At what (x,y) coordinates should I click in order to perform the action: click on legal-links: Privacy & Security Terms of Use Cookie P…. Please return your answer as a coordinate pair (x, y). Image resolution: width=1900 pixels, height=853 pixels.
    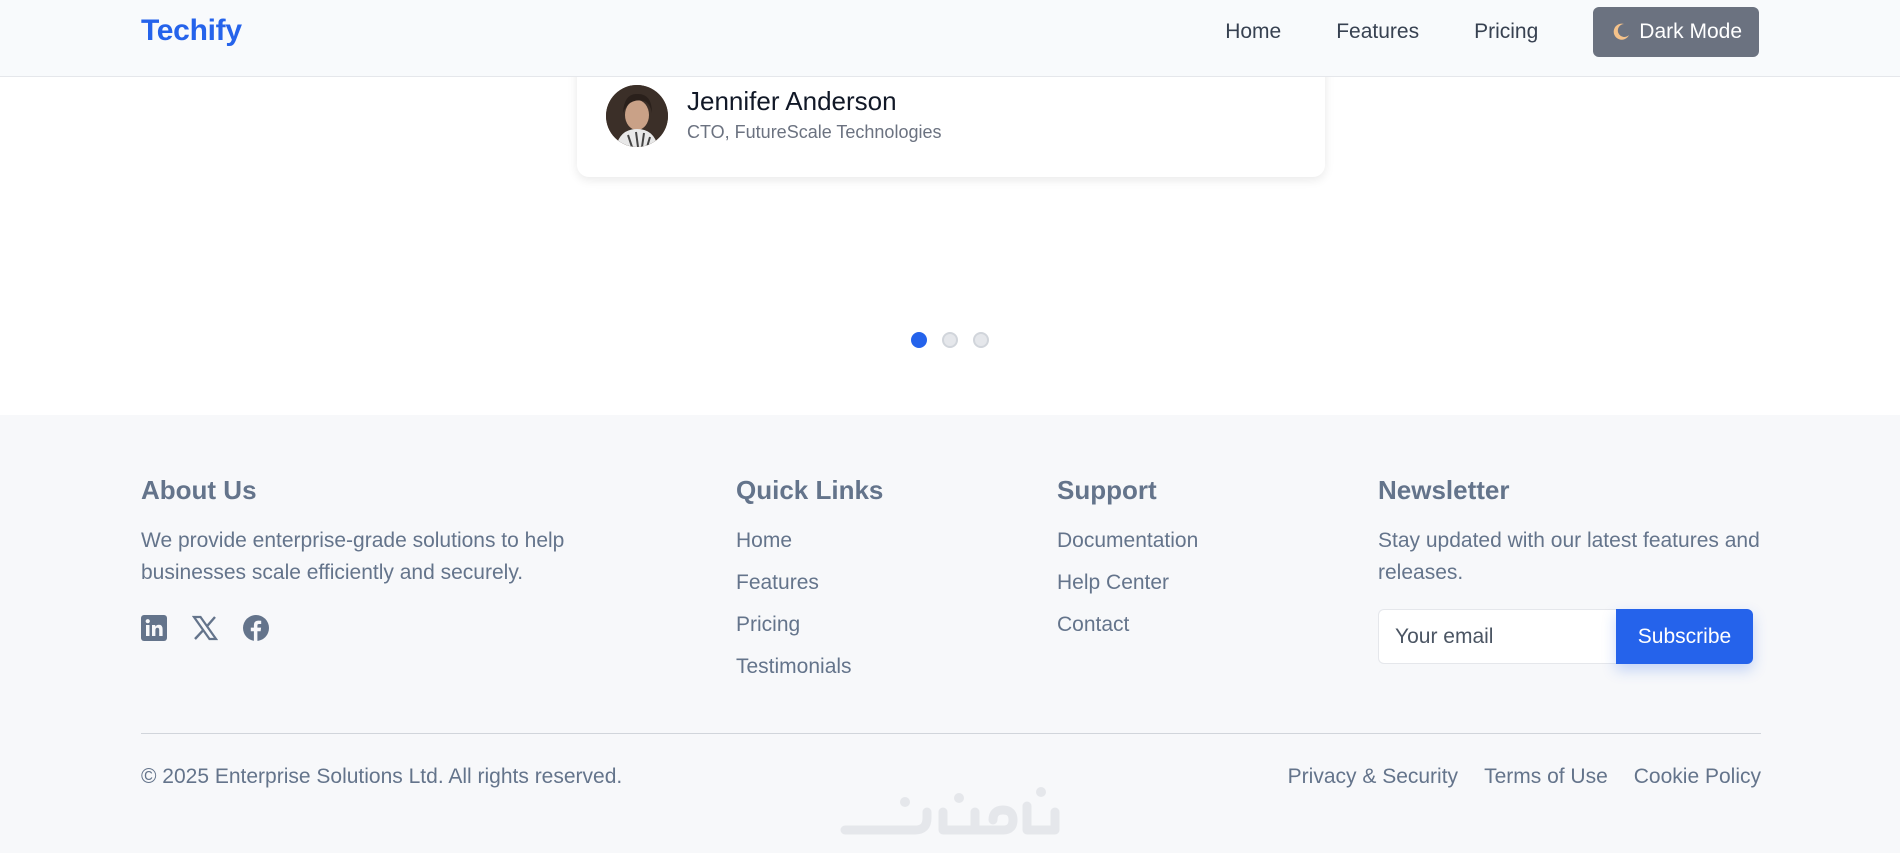
    Looking at the image, I should click on (1511, 777).